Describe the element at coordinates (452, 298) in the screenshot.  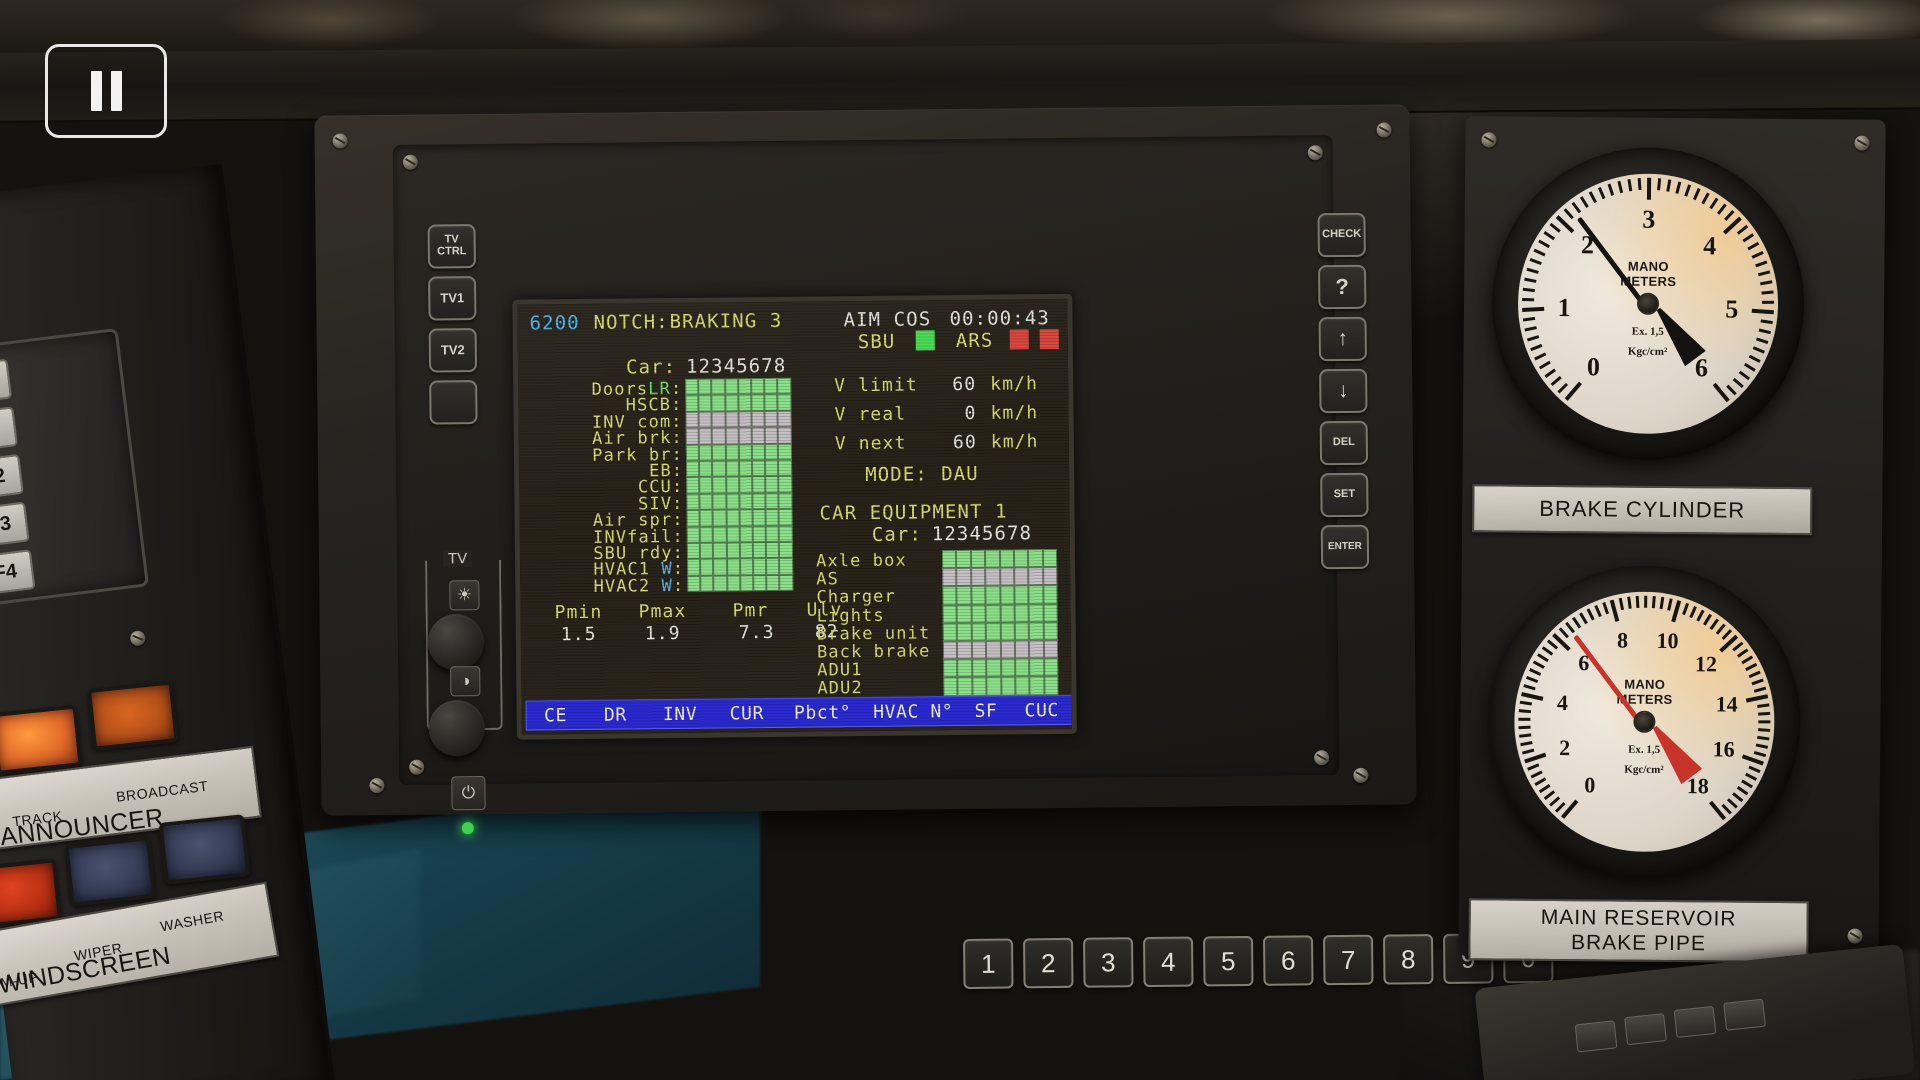
I see `tv1-button: TV1` at that location.